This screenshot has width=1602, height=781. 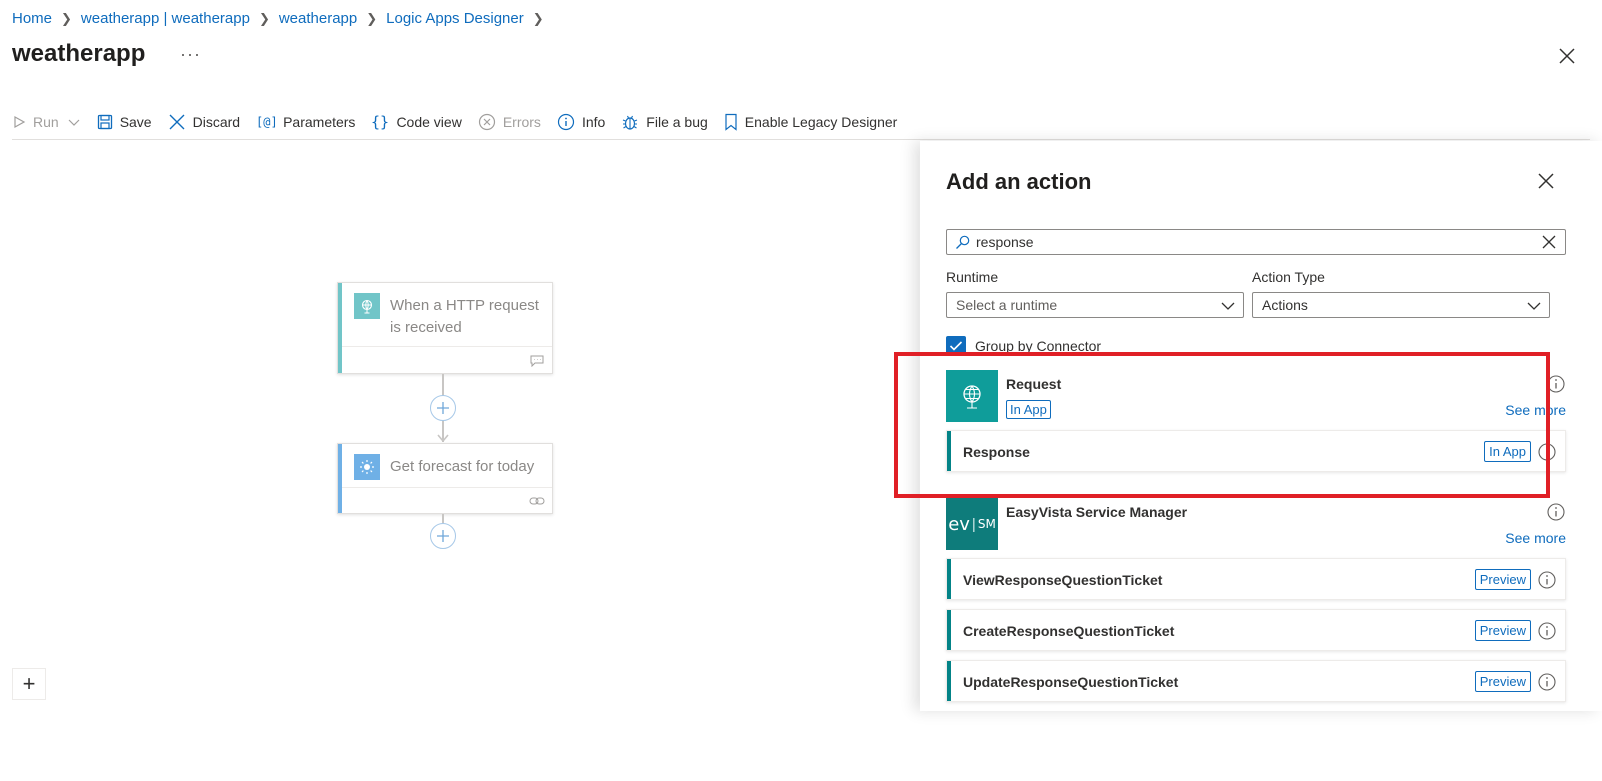 I want to click on bookmark-icon, so click(x=731, y=122).